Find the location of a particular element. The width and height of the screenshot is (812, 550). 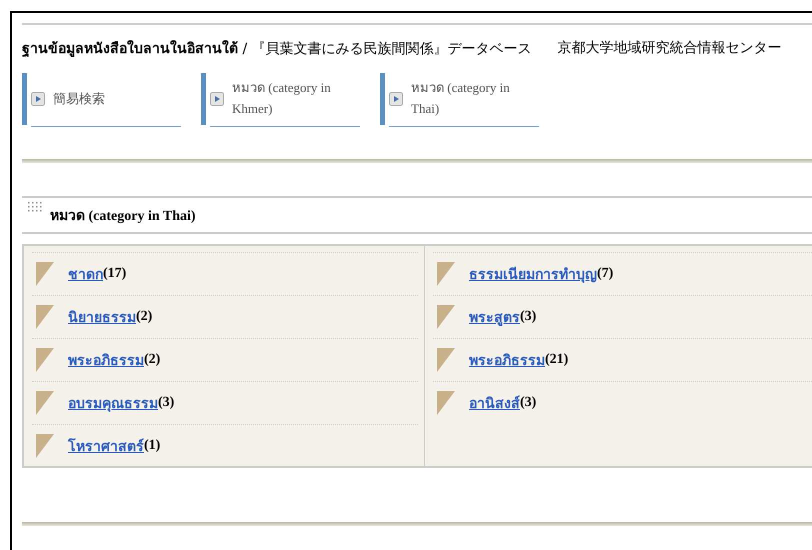

item-count: (1) is located at coordinates (152, 446).